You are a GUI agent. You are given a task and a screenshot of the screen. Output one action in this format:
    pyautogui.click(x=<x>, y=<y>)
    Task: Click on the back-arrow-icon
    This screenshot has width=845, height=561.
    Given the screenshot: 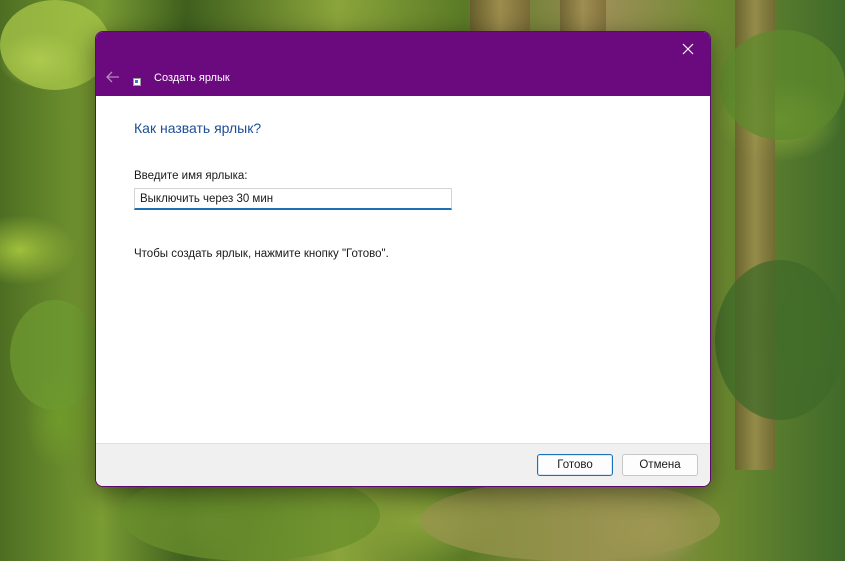 What is the action you would take?
    pyautogui.click(x=112, y=77)
    